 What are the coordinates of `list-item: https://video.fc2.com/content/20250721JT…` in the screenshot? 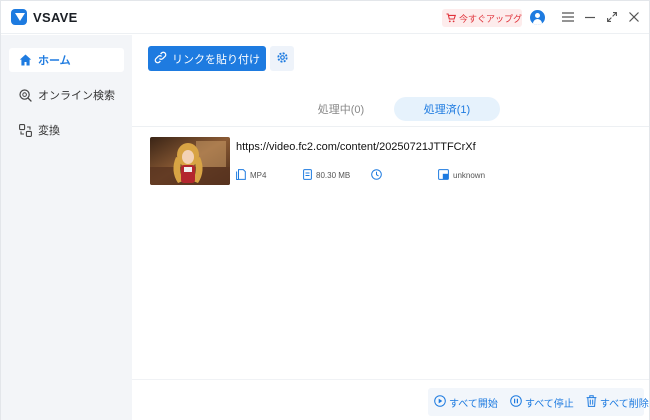 It's located at (395, 162).